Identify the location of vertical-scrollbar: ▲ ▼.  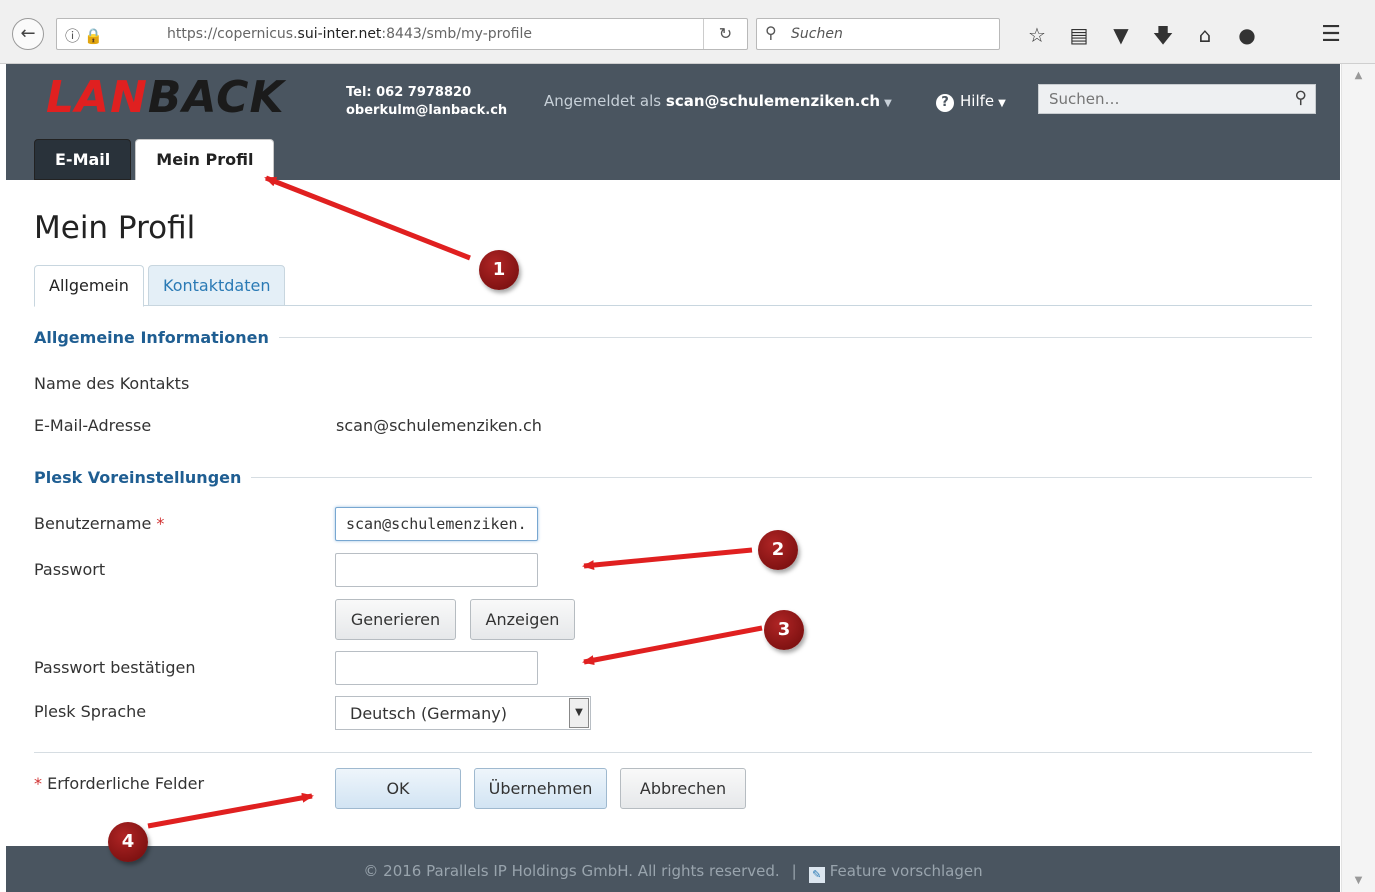
(1358, 478).